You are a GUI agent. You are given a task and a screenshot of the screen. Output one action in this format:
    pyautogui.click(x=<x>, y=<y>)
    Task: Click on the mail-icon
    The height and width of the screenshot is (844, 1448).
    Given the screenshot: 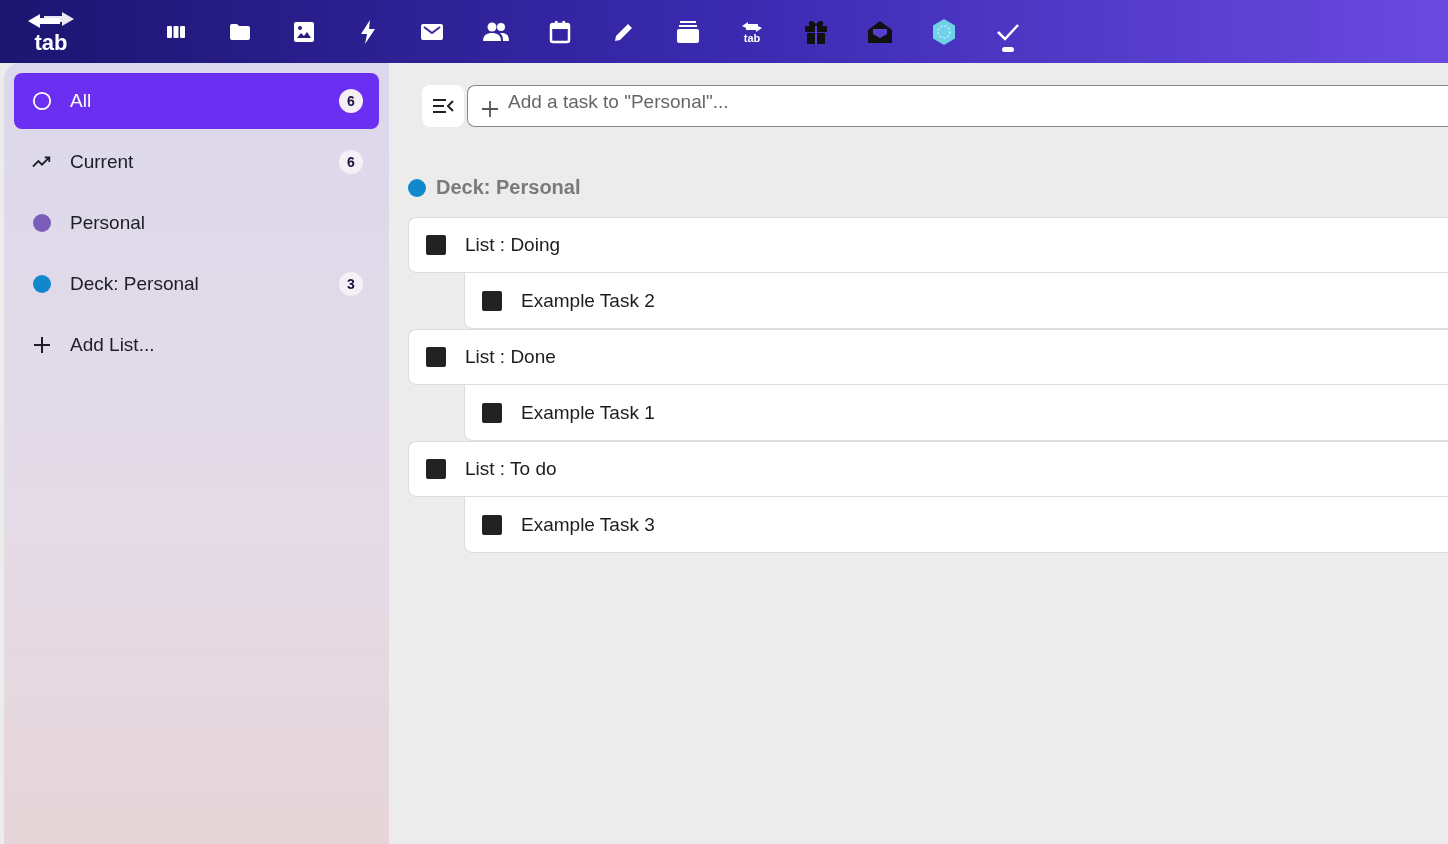 What is the action you would take?
    pyautogui.click(x=432, y=31)
    